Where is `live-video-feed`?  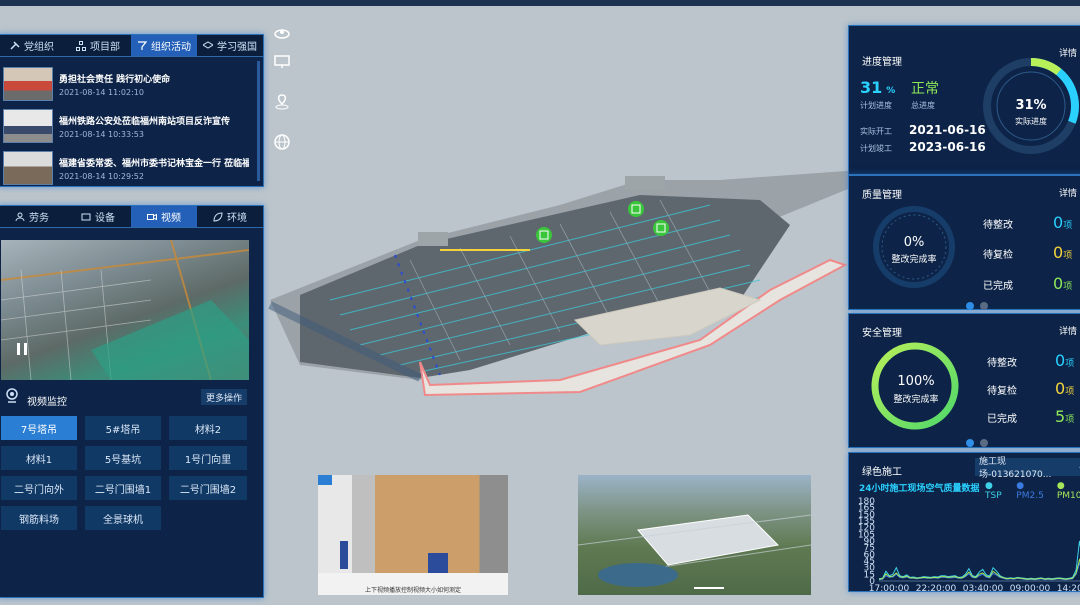
live-video-feed is located at coordinates (125, 310).